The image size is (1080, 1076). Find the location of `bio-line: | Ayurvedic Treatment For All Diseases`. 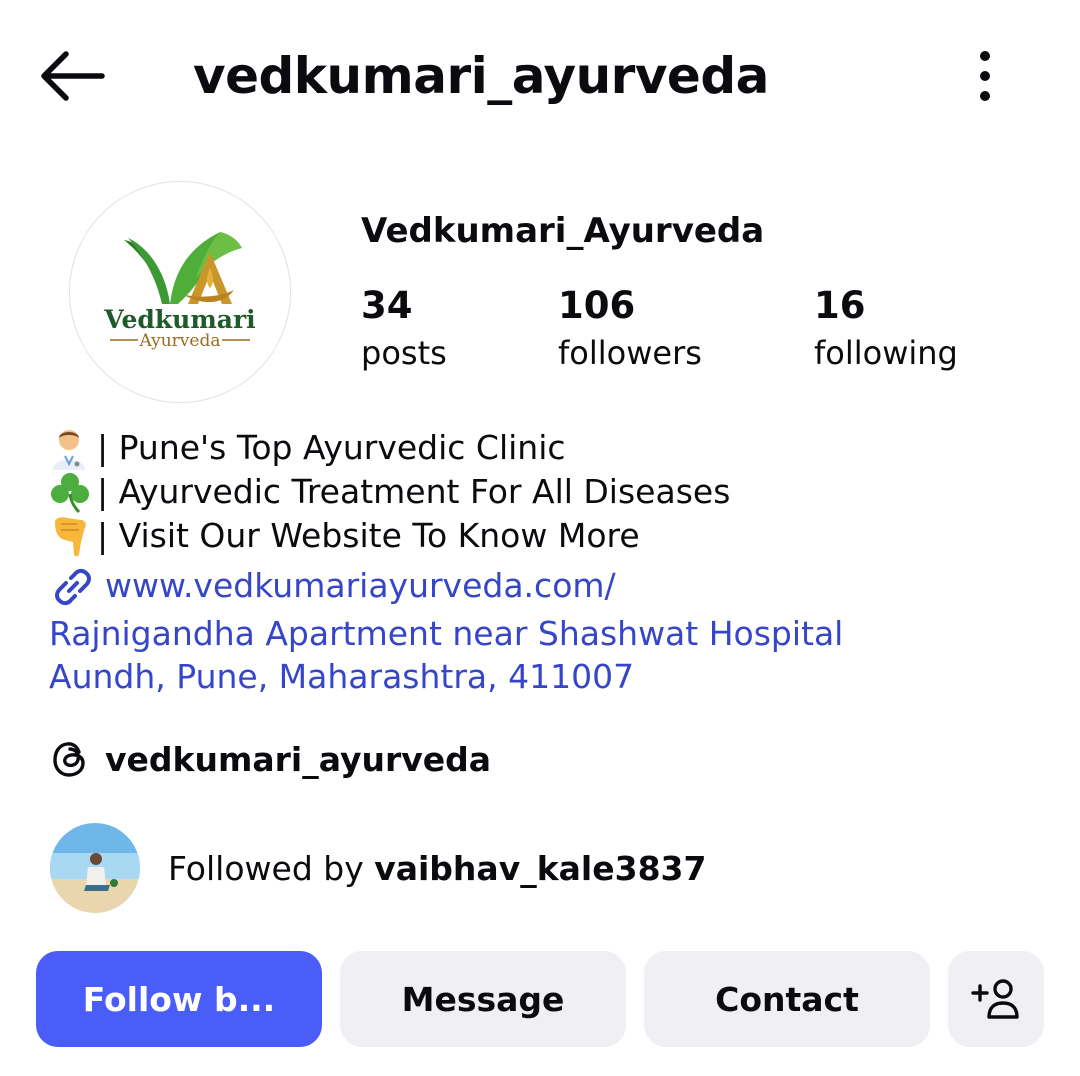

bio-line: | Ayurvedic Treatment For All Diseases is located at coordinates (388, 492).